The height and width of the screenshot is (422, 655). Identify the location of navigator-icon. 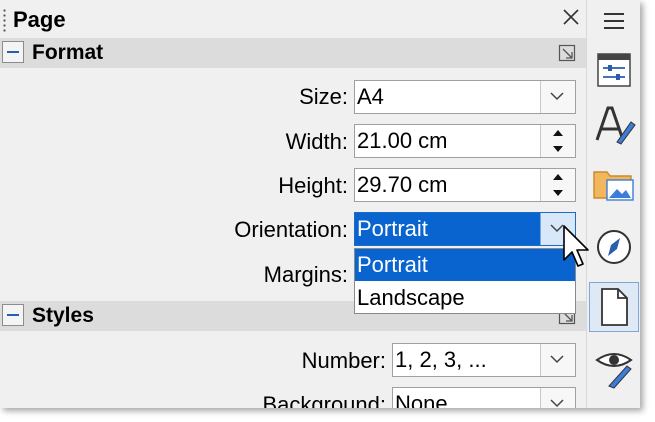
(614, 247).